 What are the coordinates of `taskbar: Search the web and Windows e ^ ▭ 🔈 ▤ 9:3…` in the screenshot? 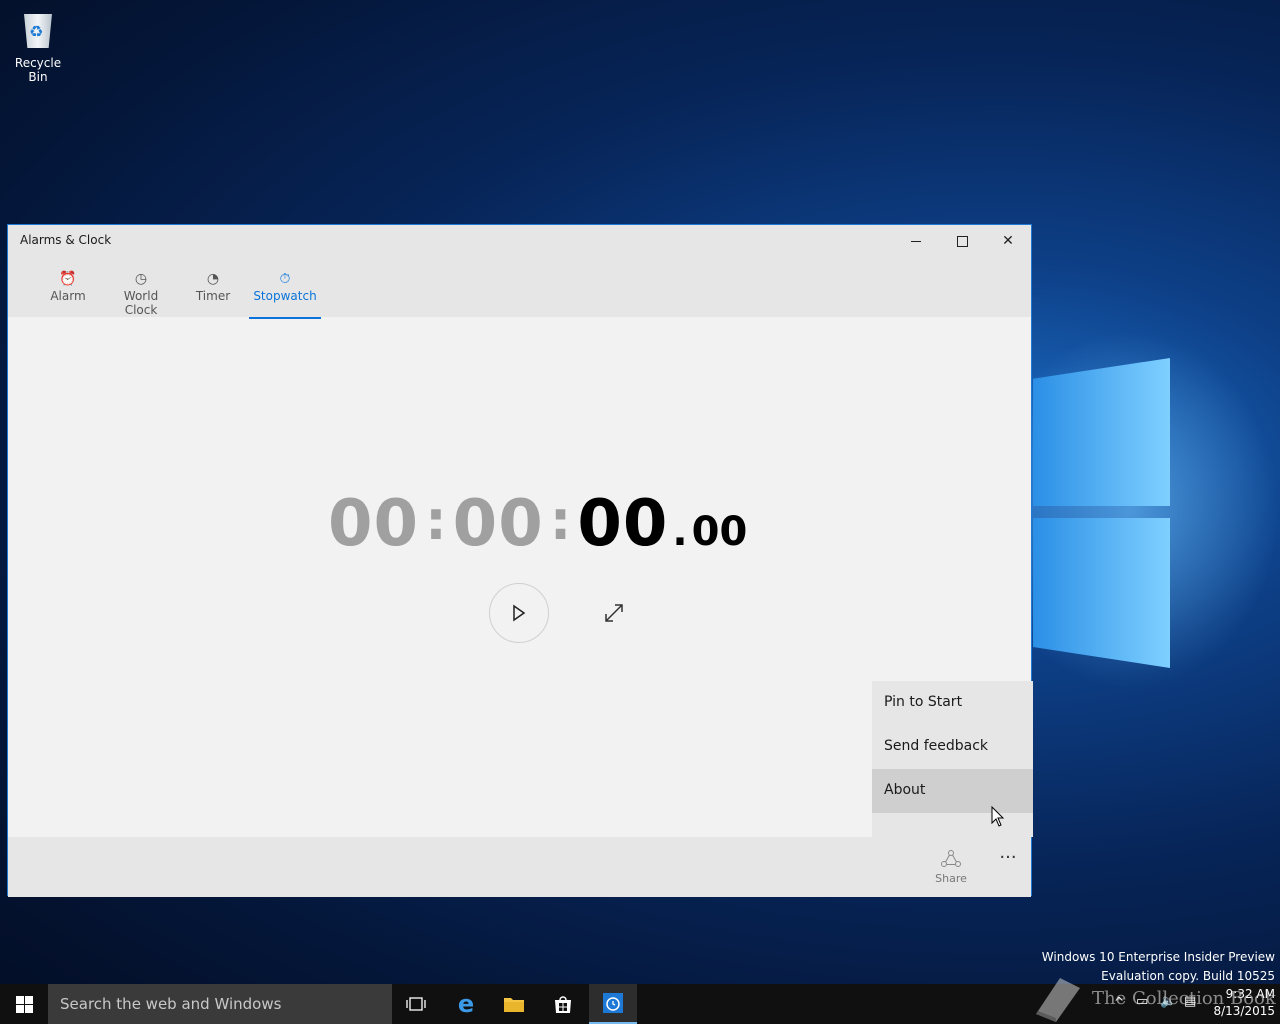 It's located at (640, 1004).